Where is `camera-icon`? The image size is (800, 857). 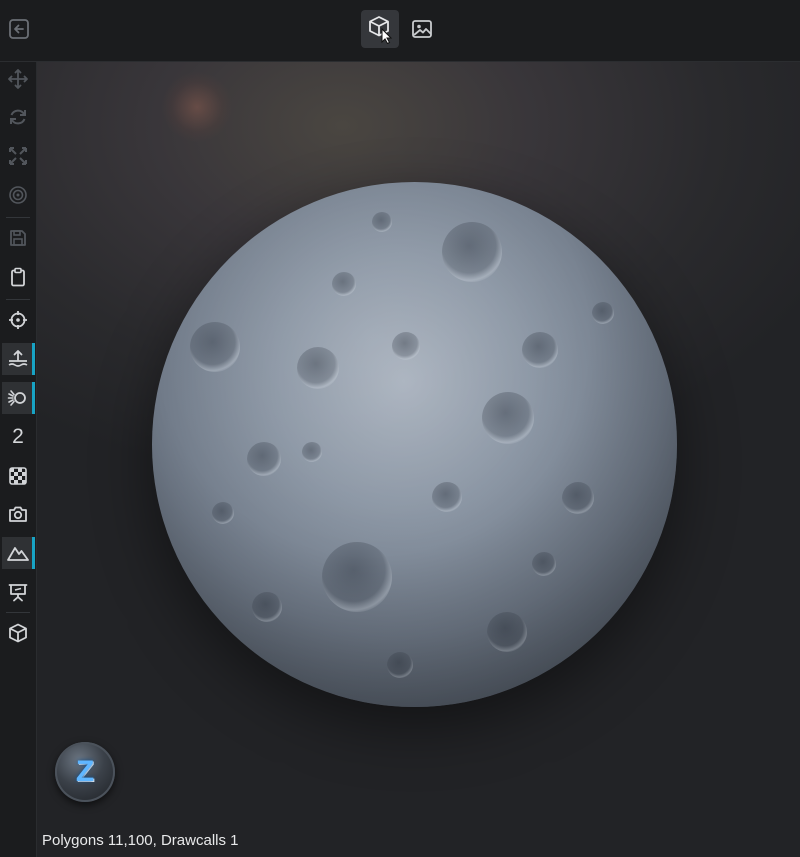
camera-icon is located at coordinates (18, 514).